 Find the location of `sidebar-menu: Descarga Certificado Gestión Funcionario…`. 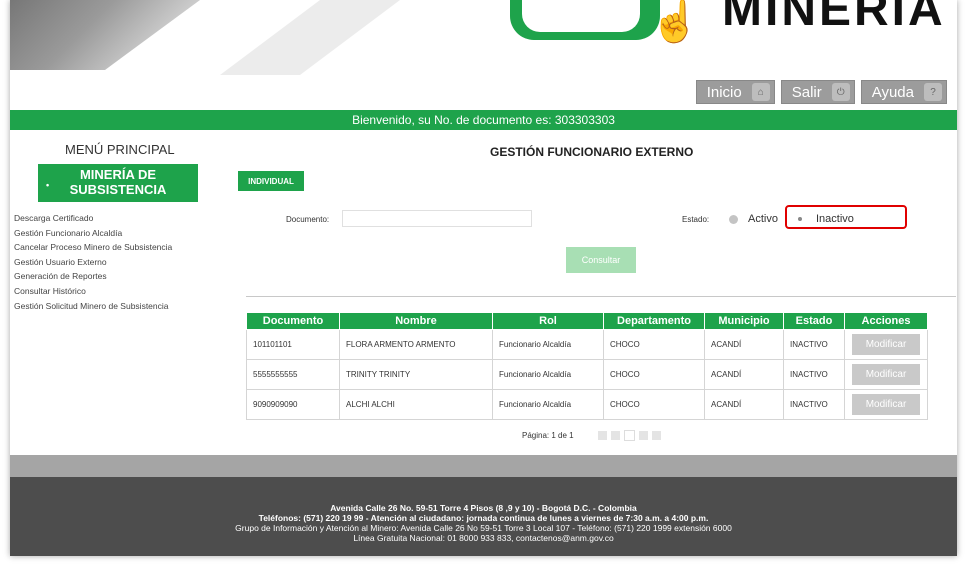

sidebar-menu: Descarga Certificado Gestión Funcionario… is located at coordinates (93, 262).